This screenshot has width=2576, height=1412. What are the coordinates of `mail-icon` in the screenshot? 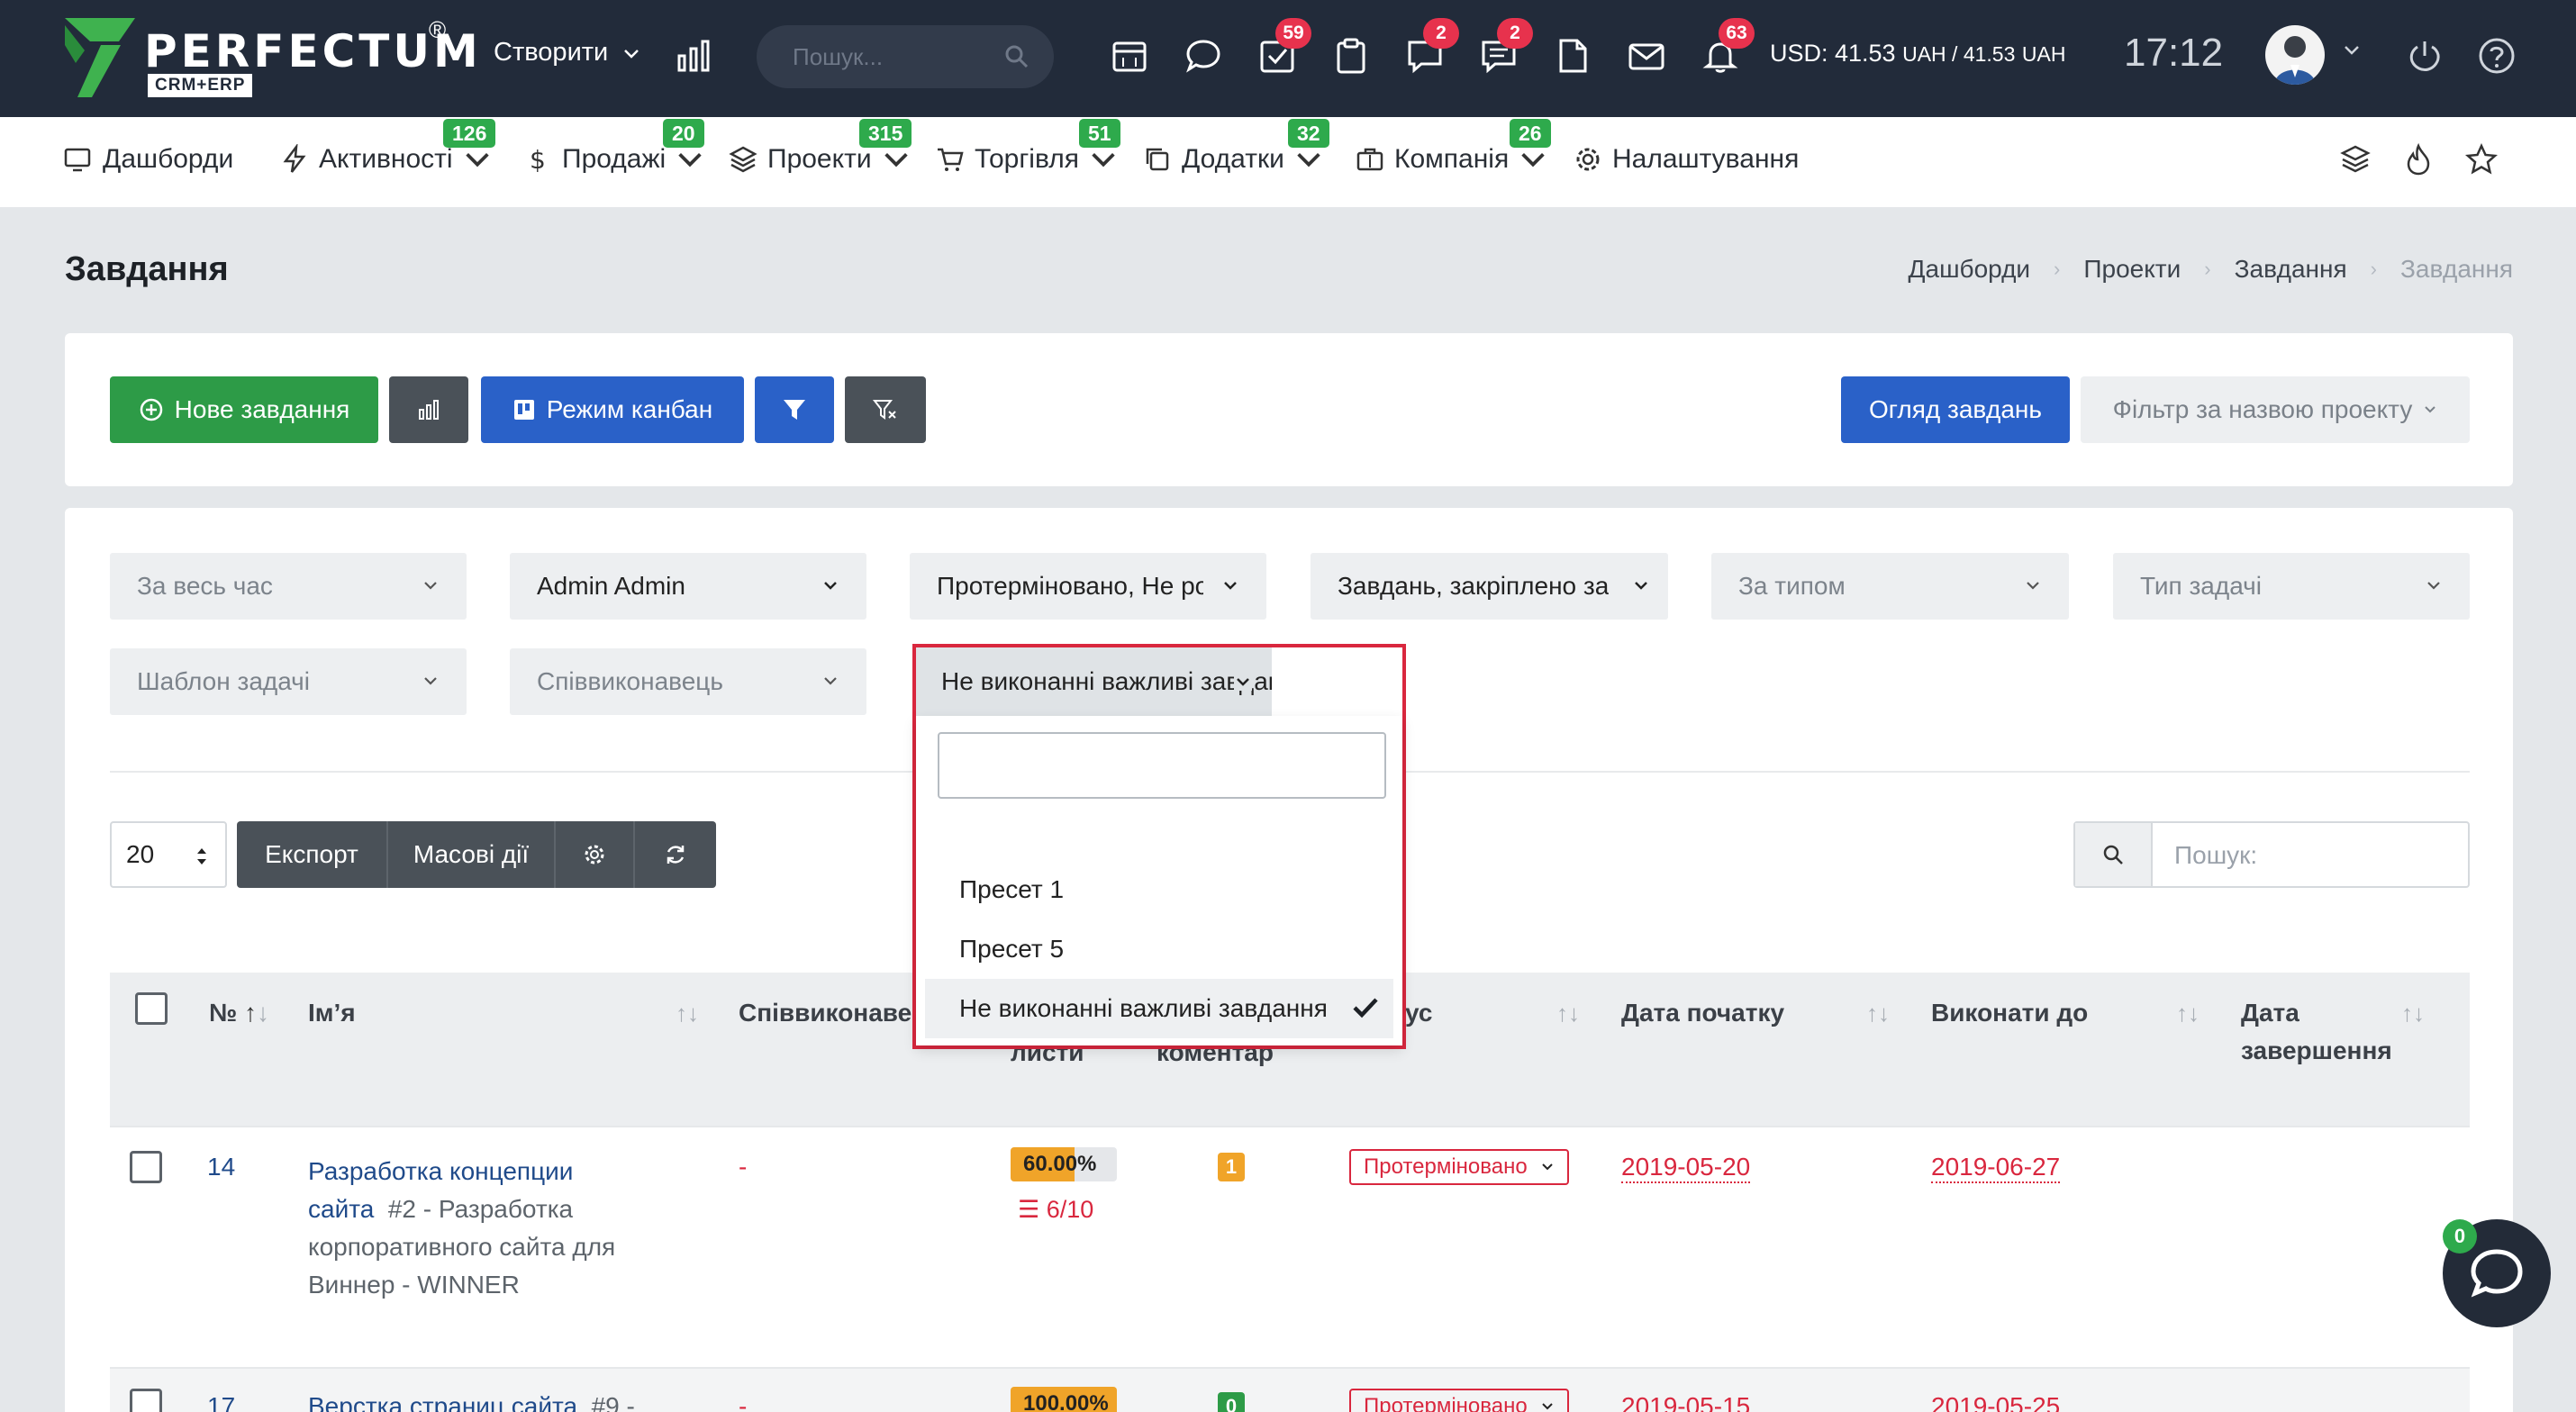 It's located at (1646, 56).